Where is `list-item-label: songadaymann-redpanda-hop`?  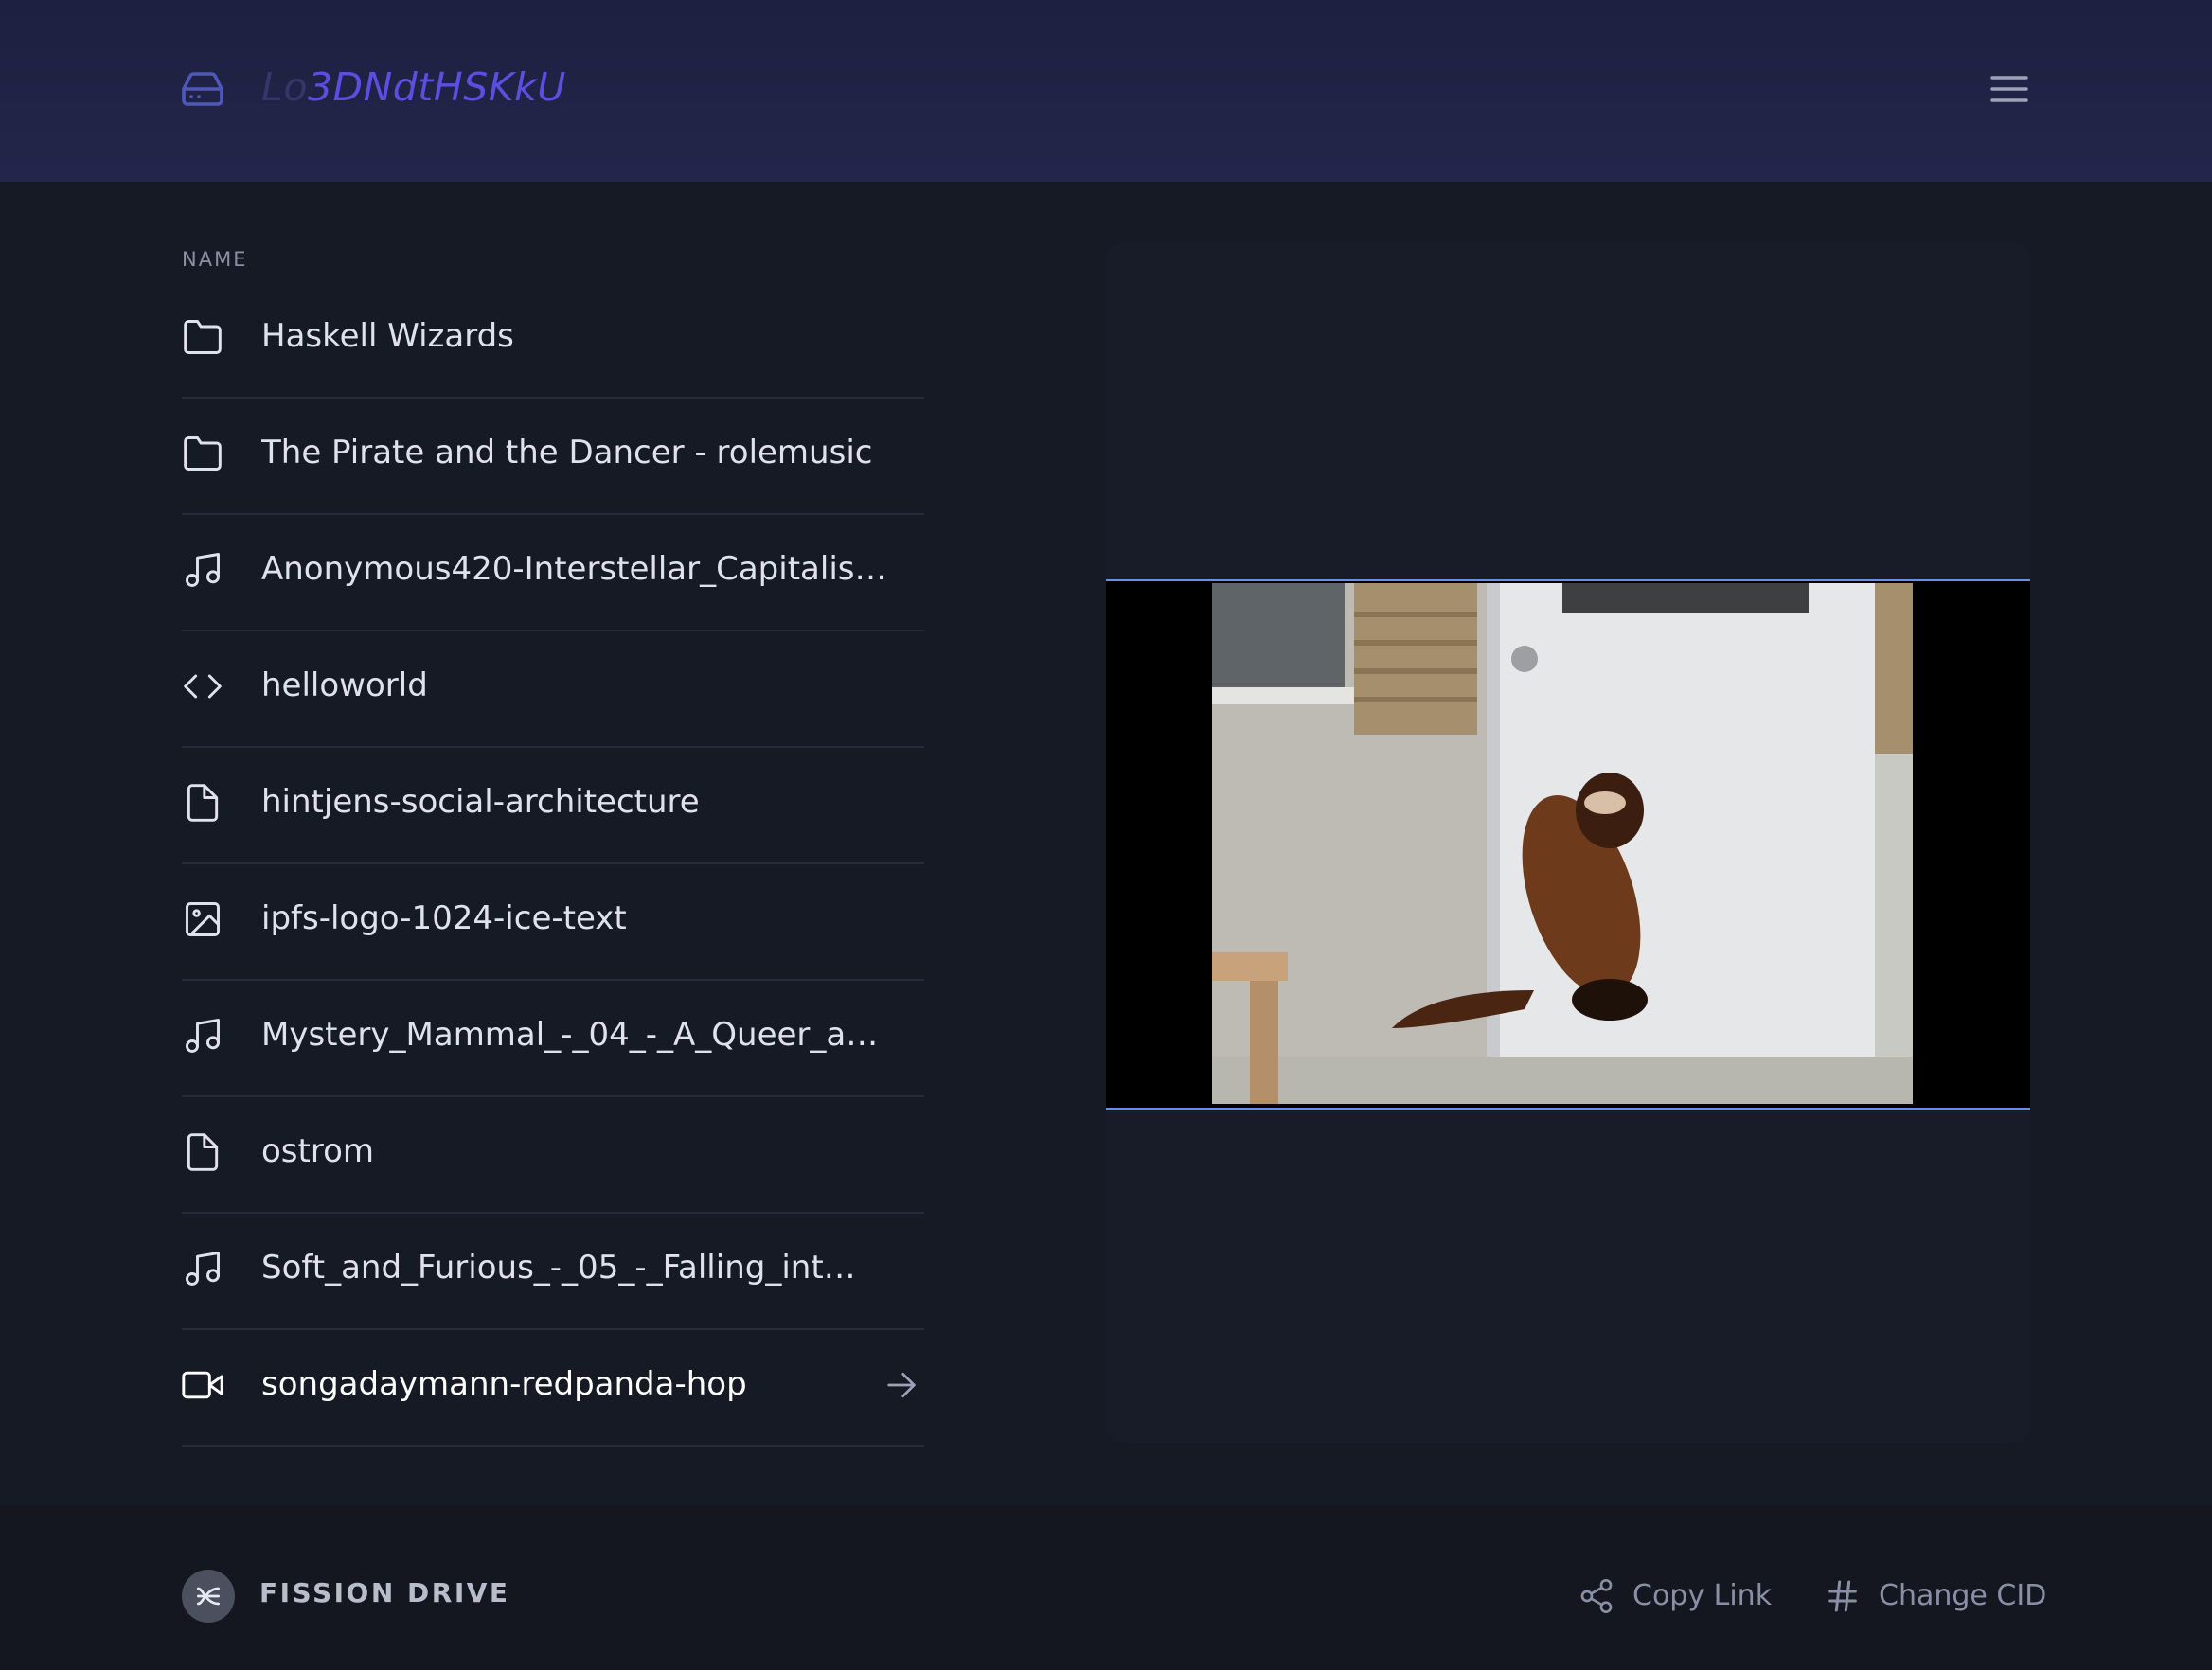
list-item-label: songadaymann-redpanda-hop is located at coordinates (504, 1384).